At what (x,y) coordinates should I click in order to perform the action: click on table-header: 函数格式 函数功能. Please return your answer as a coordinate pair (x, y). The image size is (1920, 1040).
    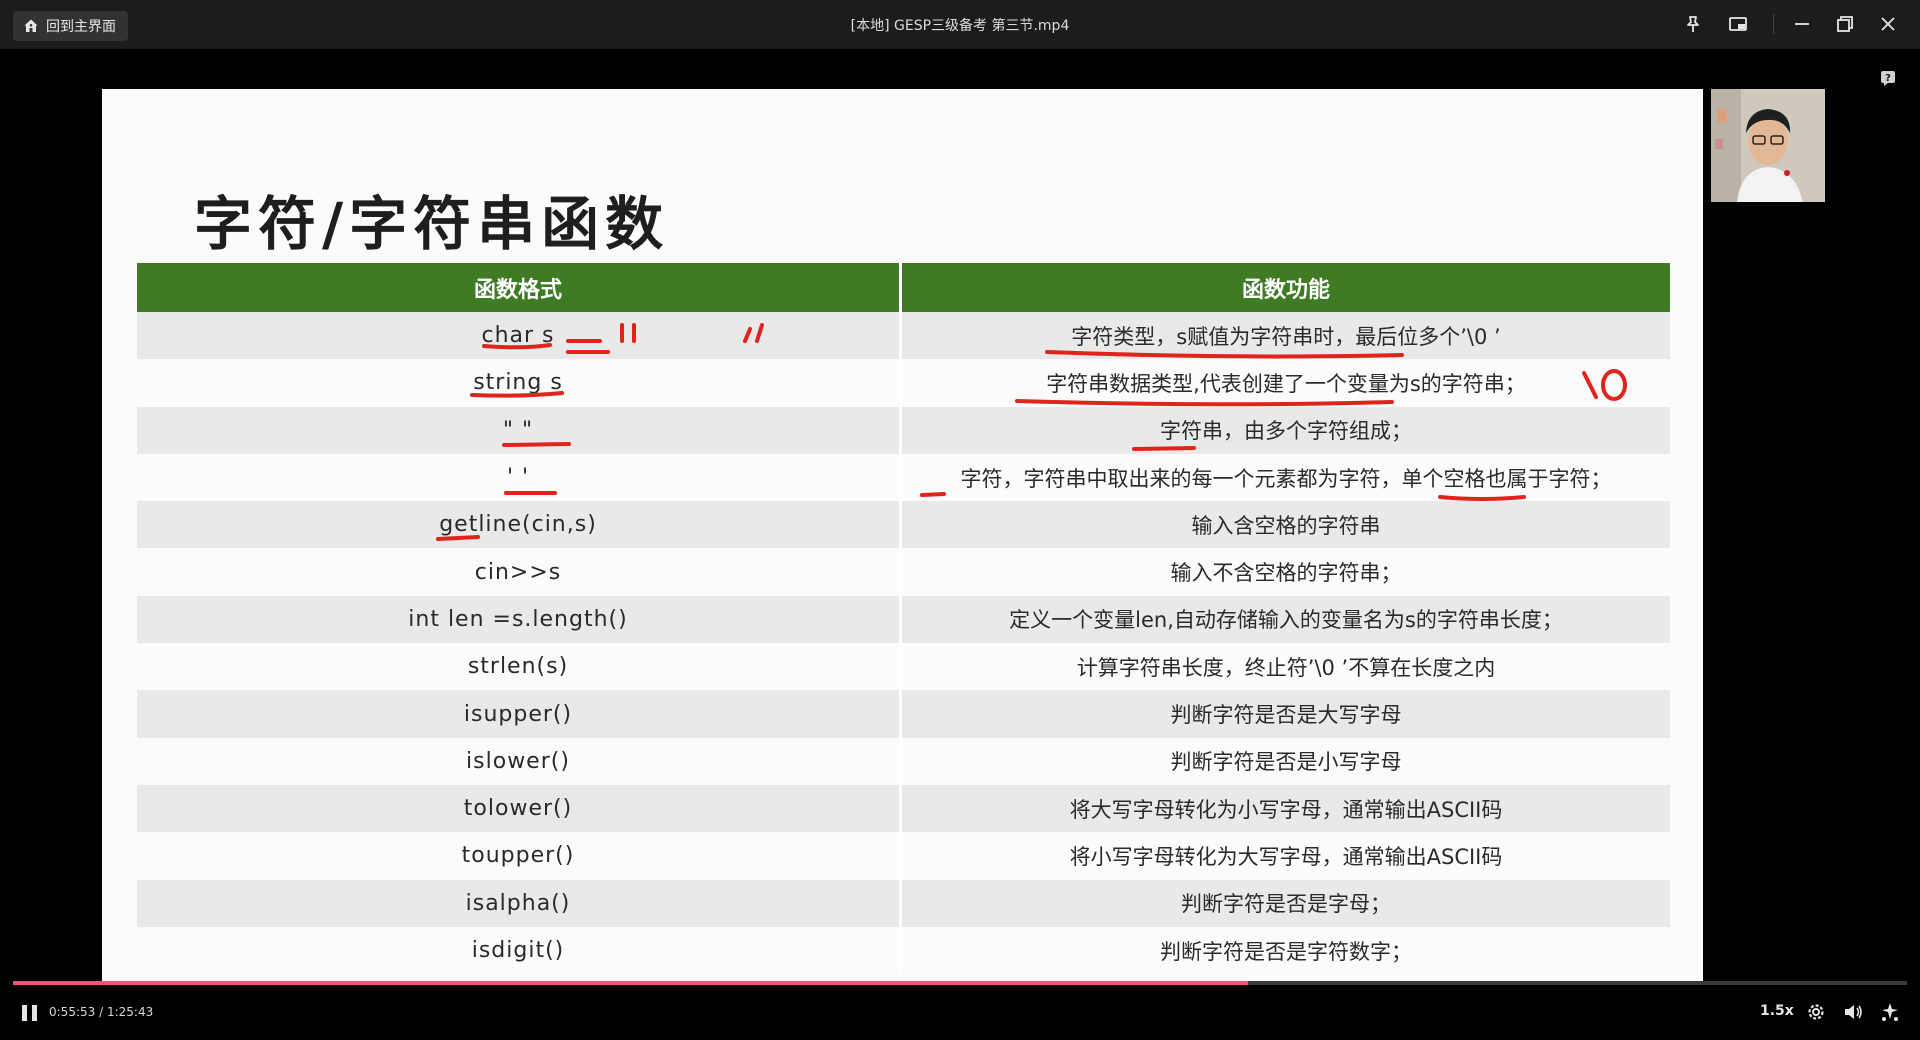
    Looking at the image, I should click on (903, 287).